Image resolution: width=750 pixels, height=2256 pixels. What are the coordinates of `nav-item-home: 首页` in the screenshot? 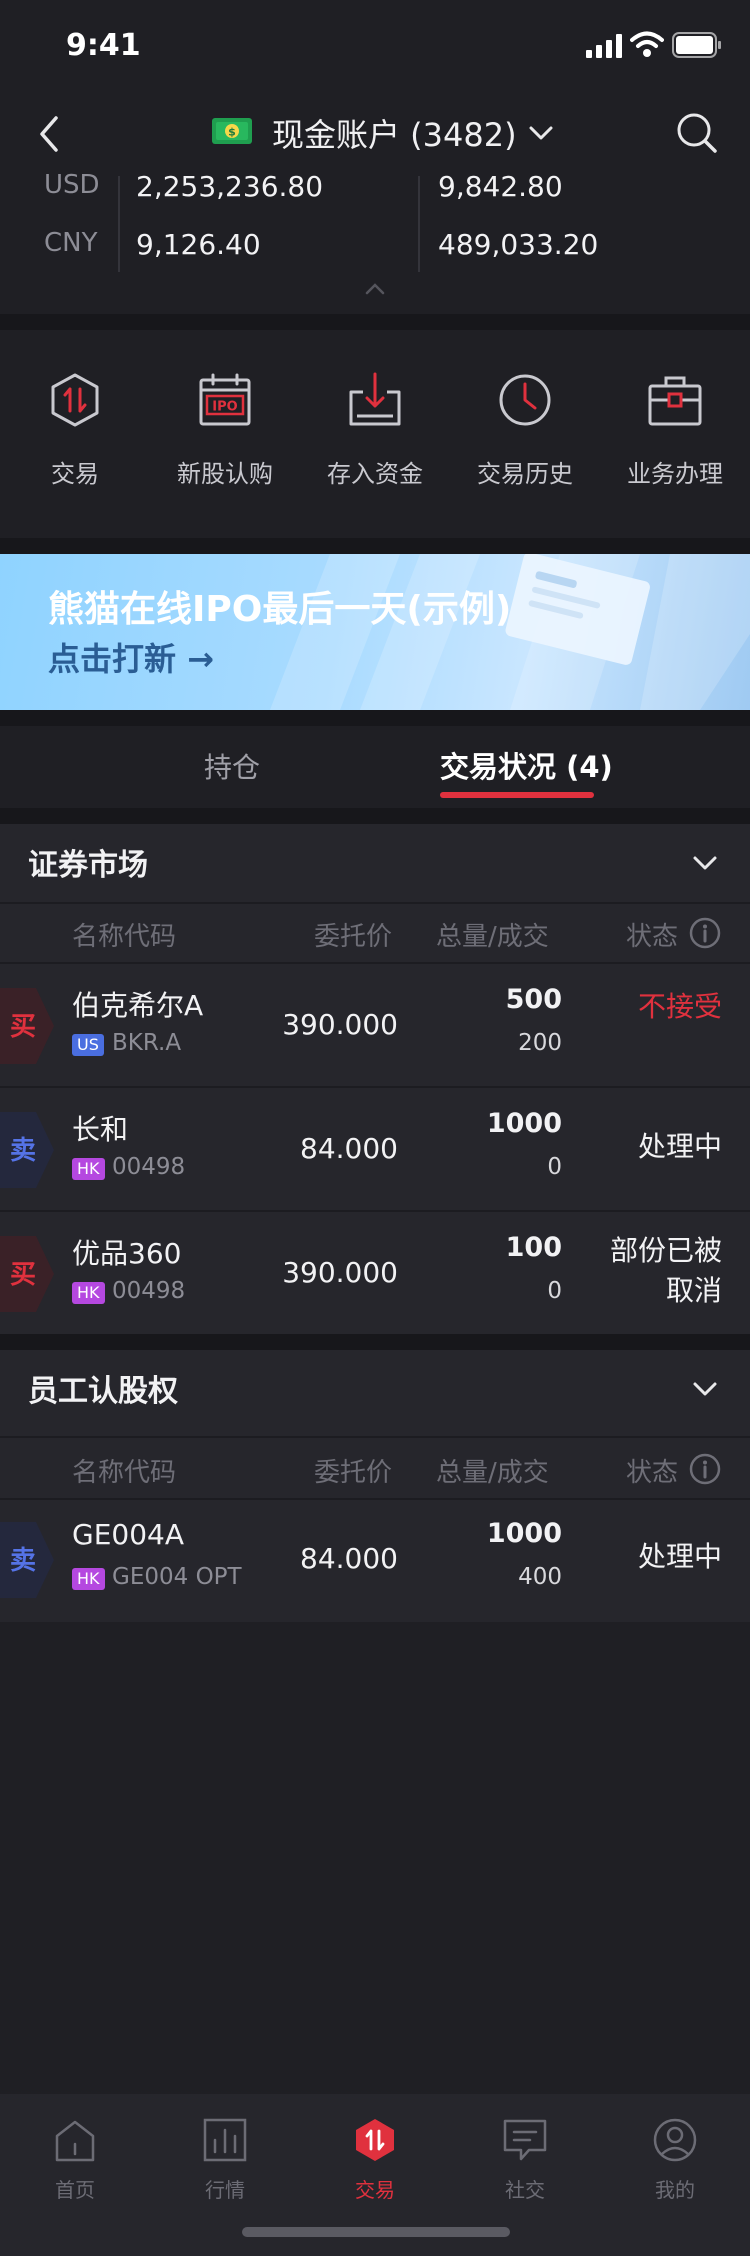 It's located at (75, 2155).